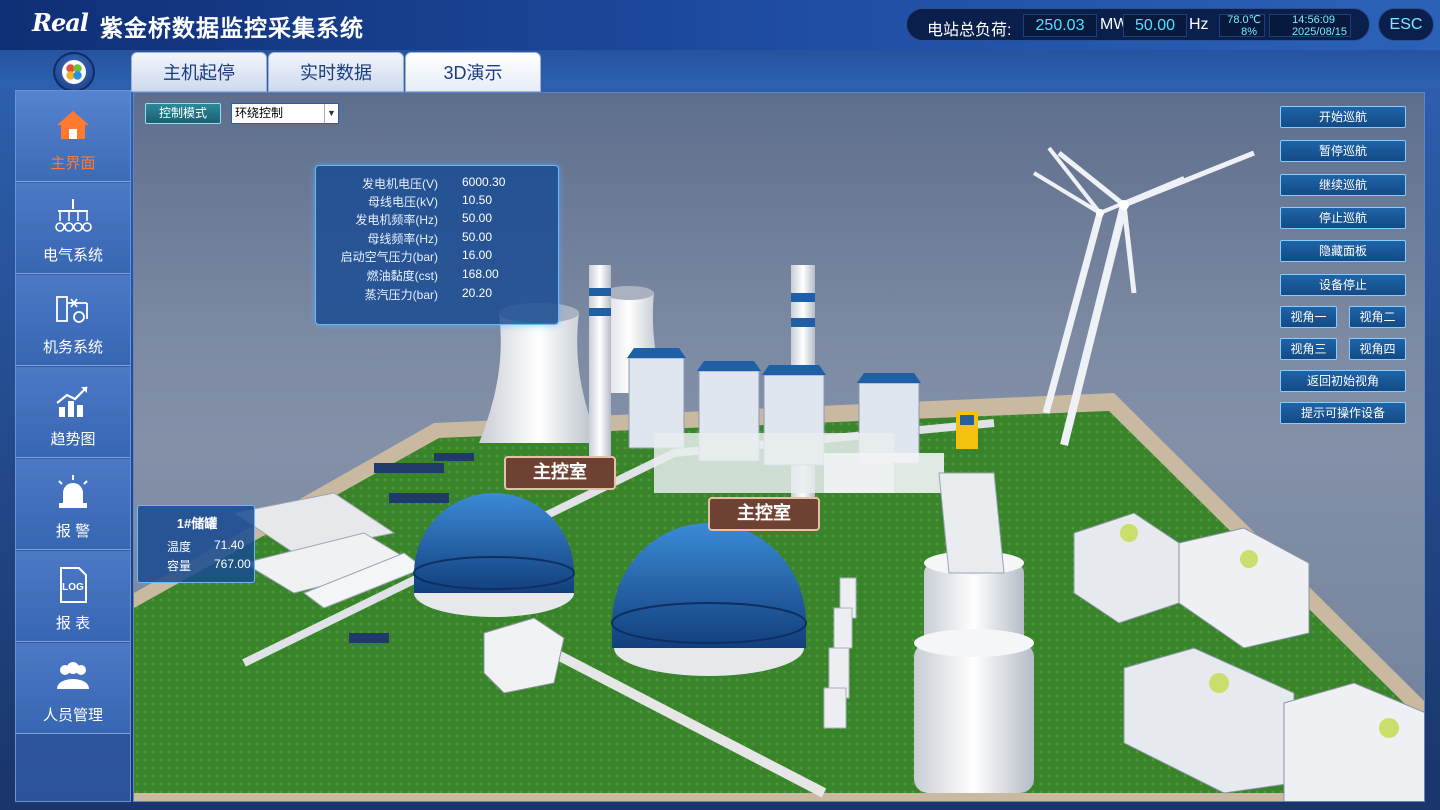 This screenshot has width=1440, height=810. I want to click on view-three-button: 视角三, so click(1308, 349).